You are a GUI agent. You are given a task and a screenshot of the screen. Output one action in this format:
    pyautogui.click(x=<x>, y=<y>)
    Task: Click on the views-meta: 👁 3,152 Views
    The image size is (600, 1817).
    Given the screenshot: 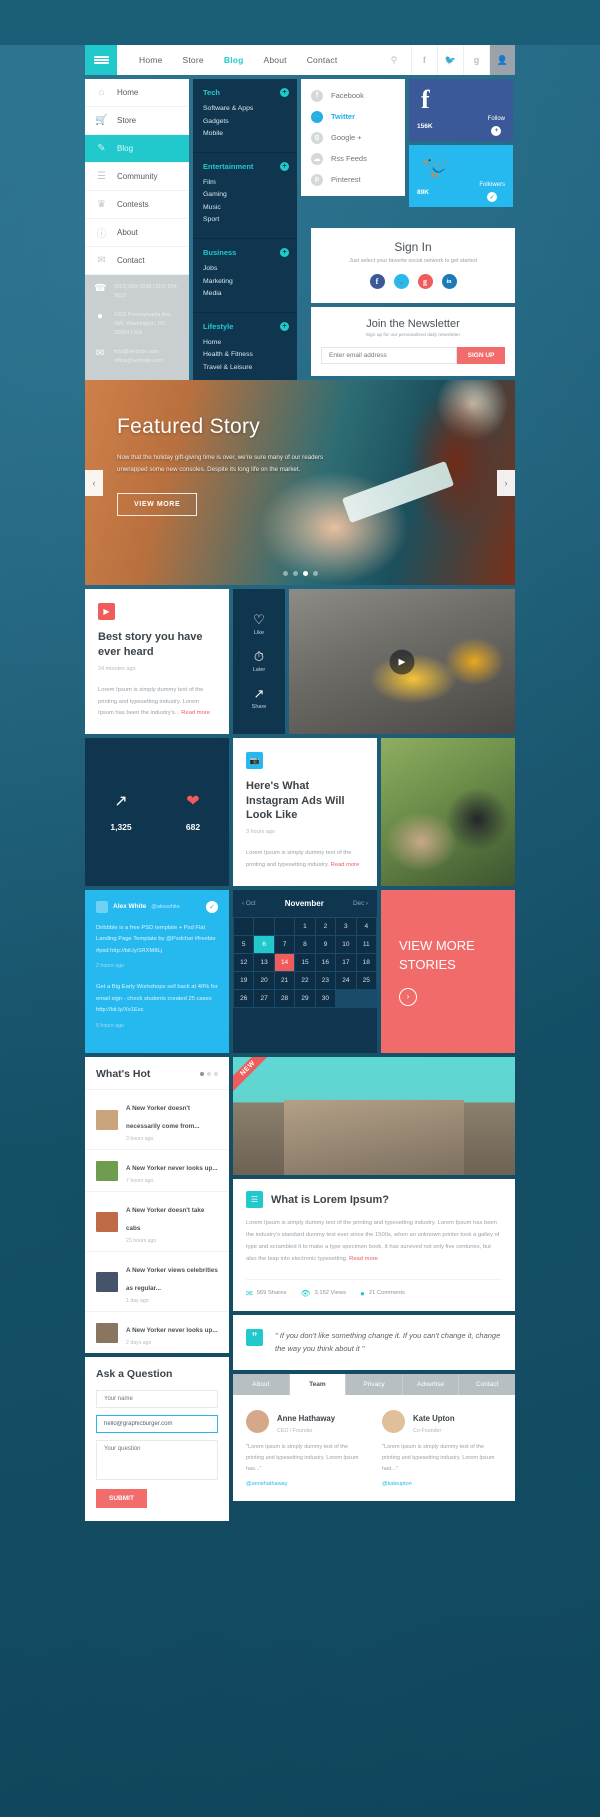 What is the action you would take?
    pyautogui.click(x=323, y=1293)
    